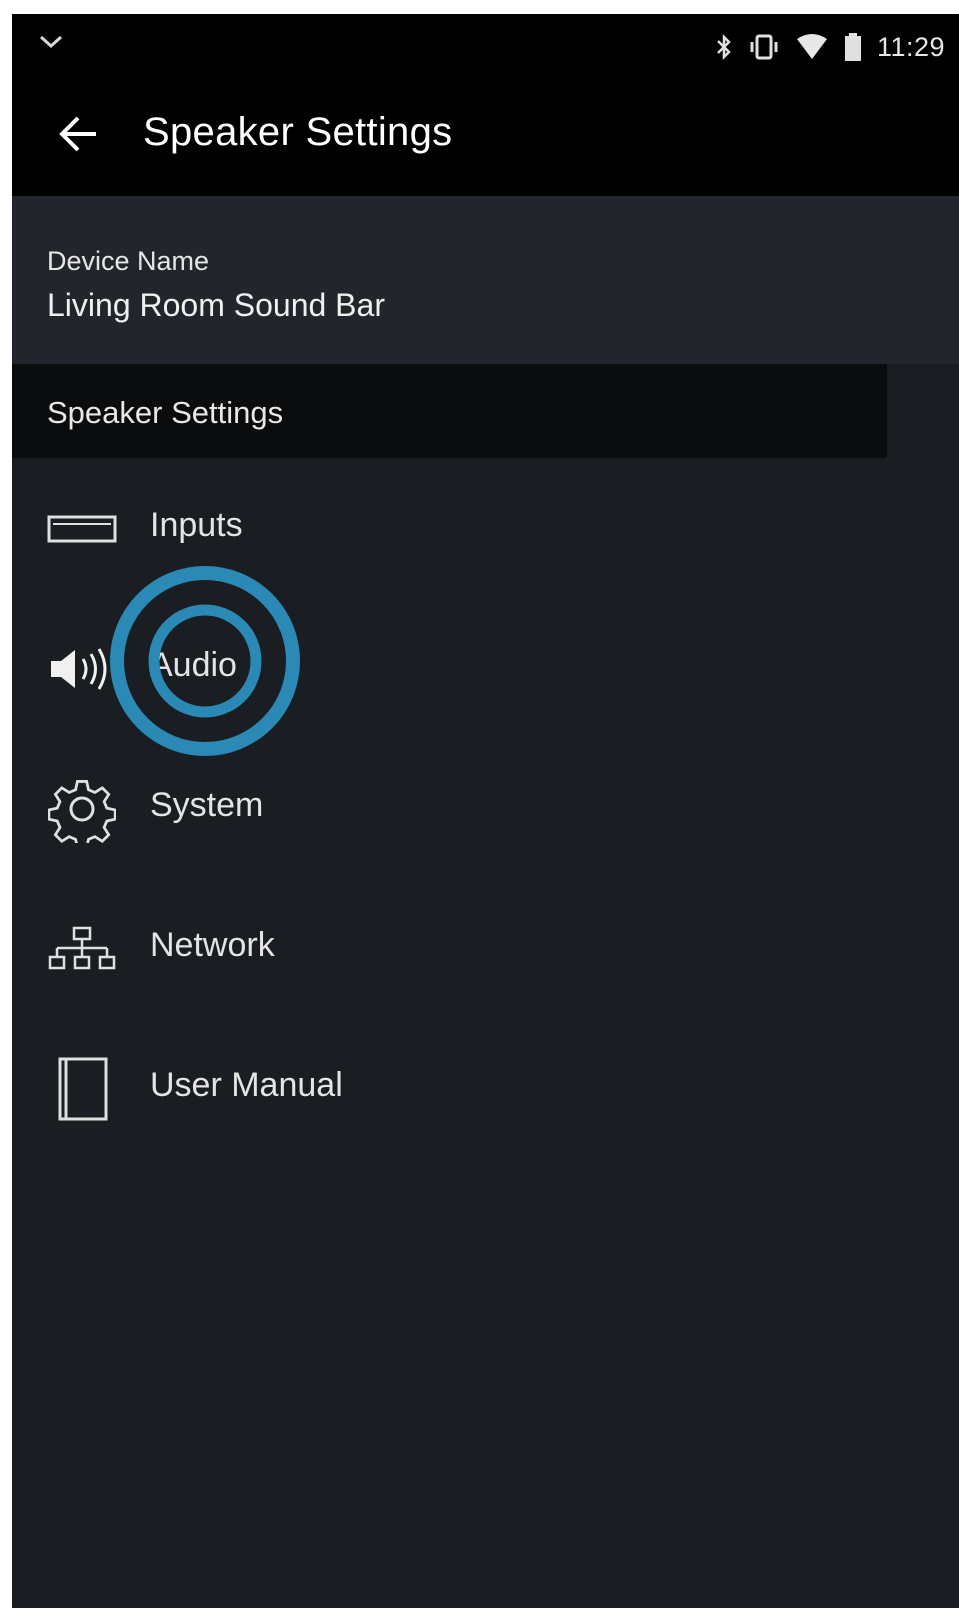 This screenshot has height=1608, width=959. Describe the element at coordinates (449, 528) in the screenshot. I see `menu-item-inputs: Inputs` at that location.